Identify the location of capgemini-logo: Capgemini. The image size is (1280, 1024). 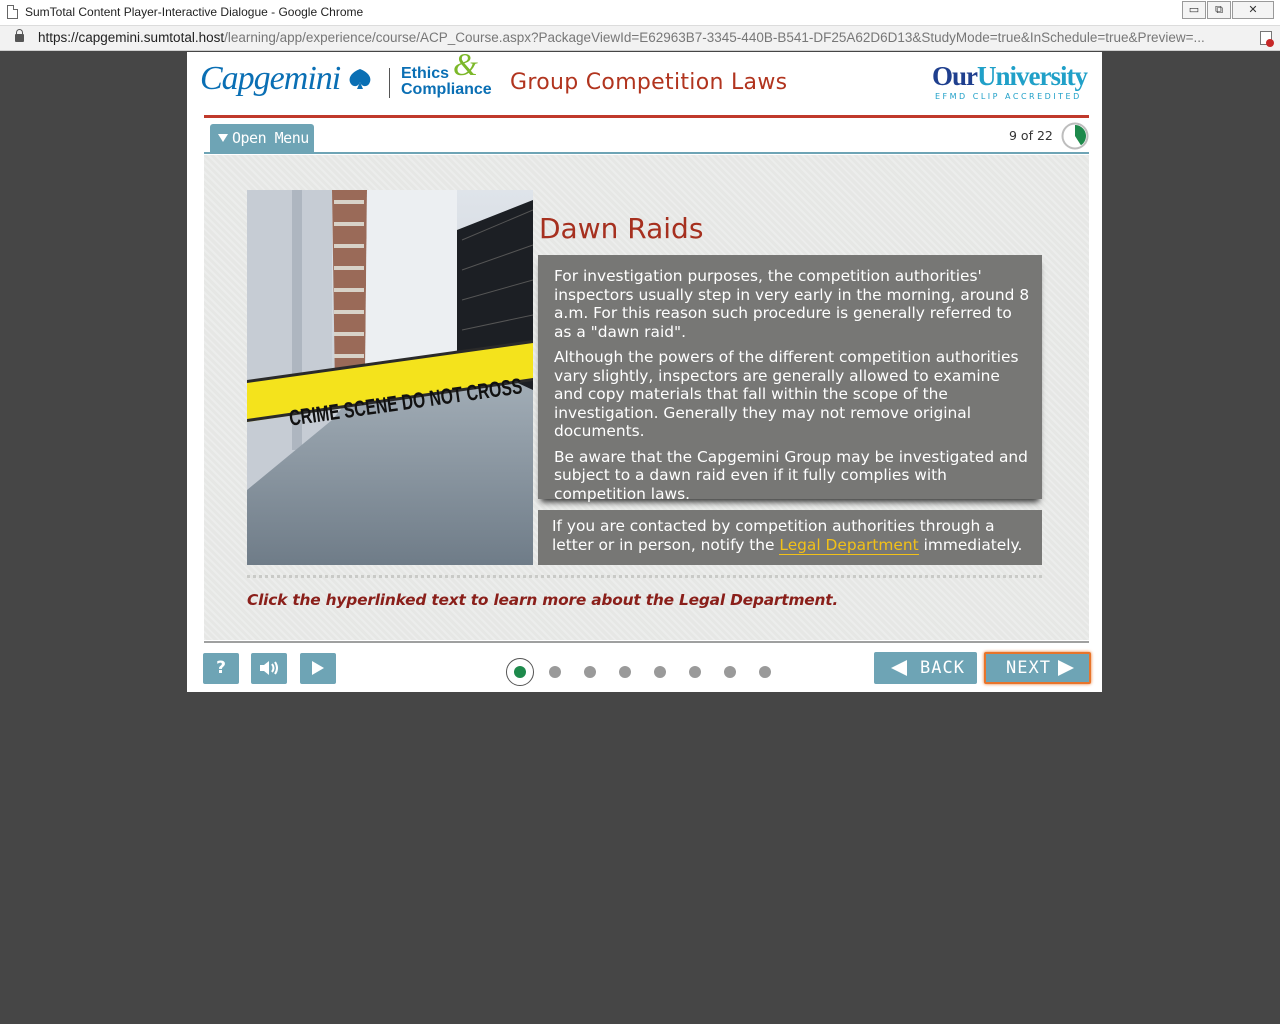
(270, 78).